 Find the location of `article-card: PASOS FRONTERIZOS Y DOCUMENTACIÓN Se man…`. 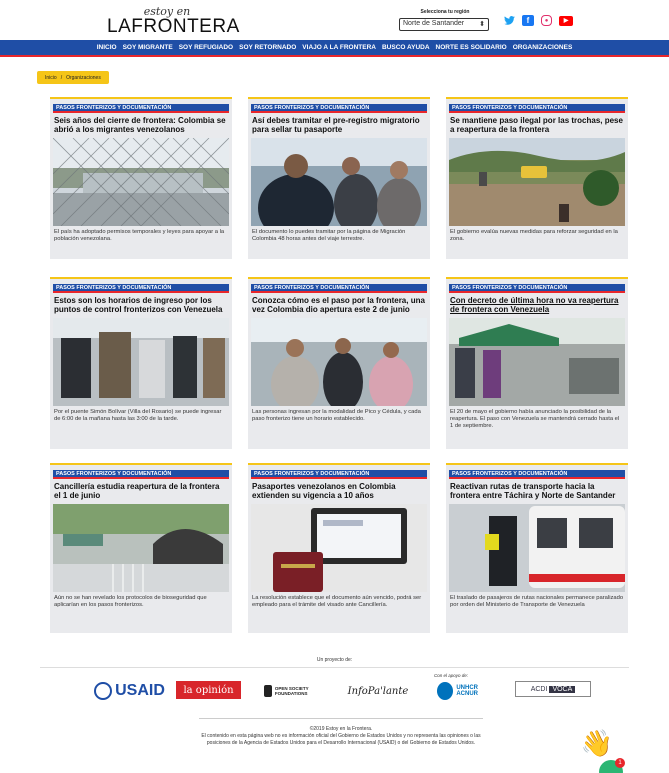

article-card: PASOS FRONTERIZOS Y DOCUMENTACIÓN Se man… is located at coordinates (537, 178).